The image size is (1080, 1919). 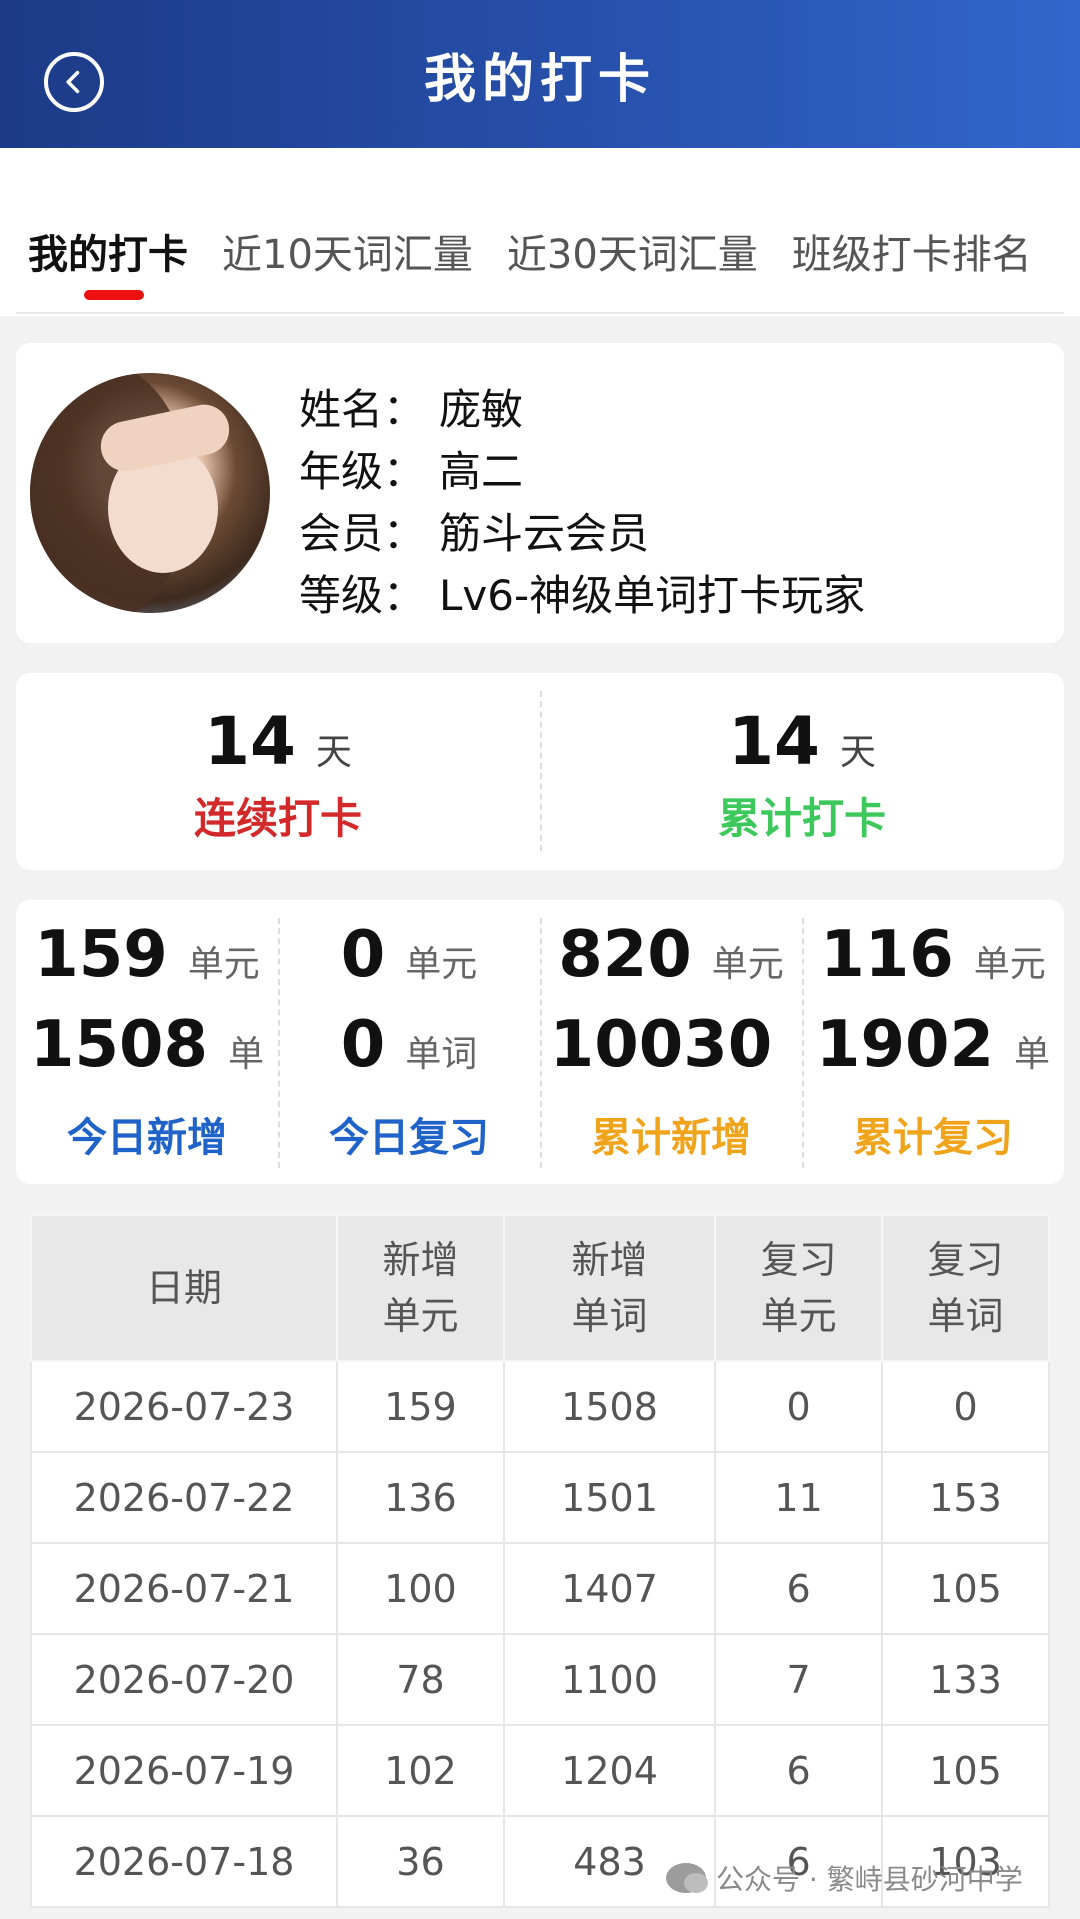 I want to click on tab-divider, so click(x=540, y=313).